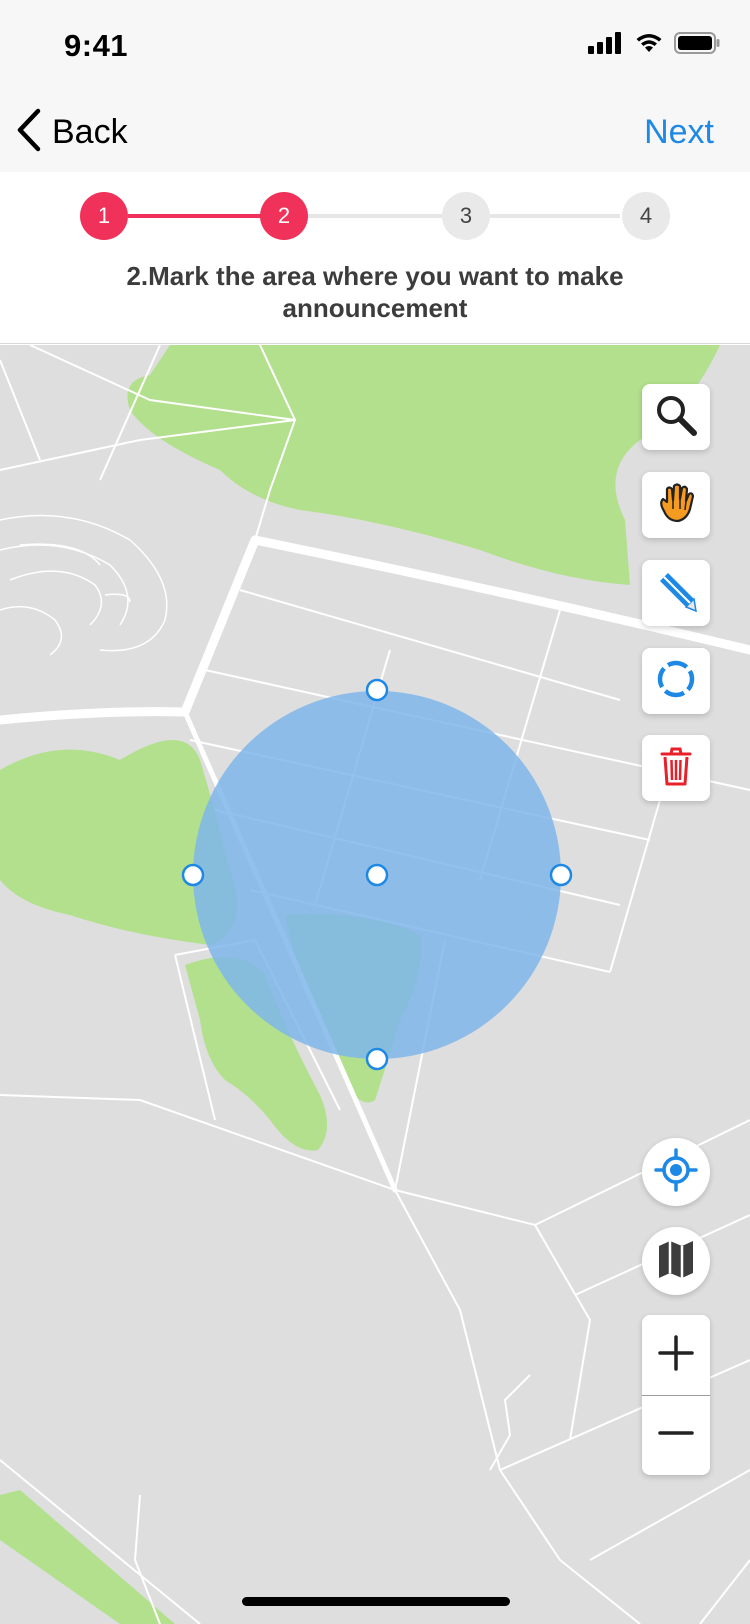  I want to click on back-label: Back, so click(90, 131).